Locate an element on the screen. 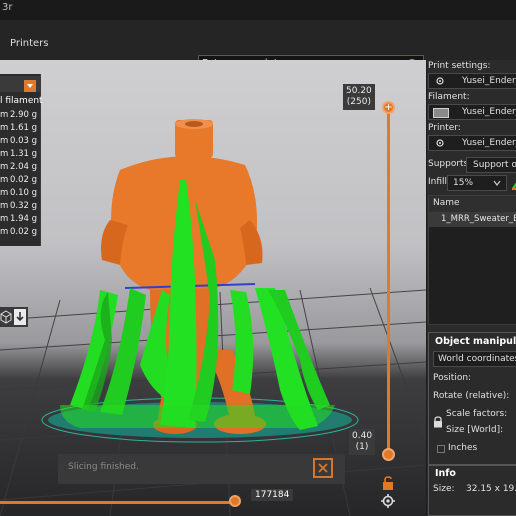 The width and height of the screenshot is (516, 516). cube-icon is located at coordinates (6, 317).